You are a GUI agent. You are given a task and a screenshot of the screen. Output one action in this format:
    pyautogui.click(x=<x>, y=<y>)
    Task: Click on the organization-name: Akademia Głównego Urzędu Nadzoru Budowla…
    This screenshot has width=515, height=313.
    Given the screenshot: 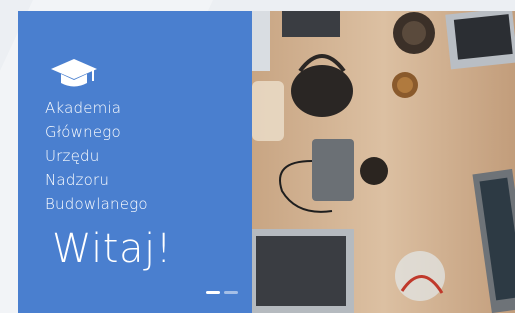 What is the action you would take?
    pyautogui.click(x=96, y=156)
    